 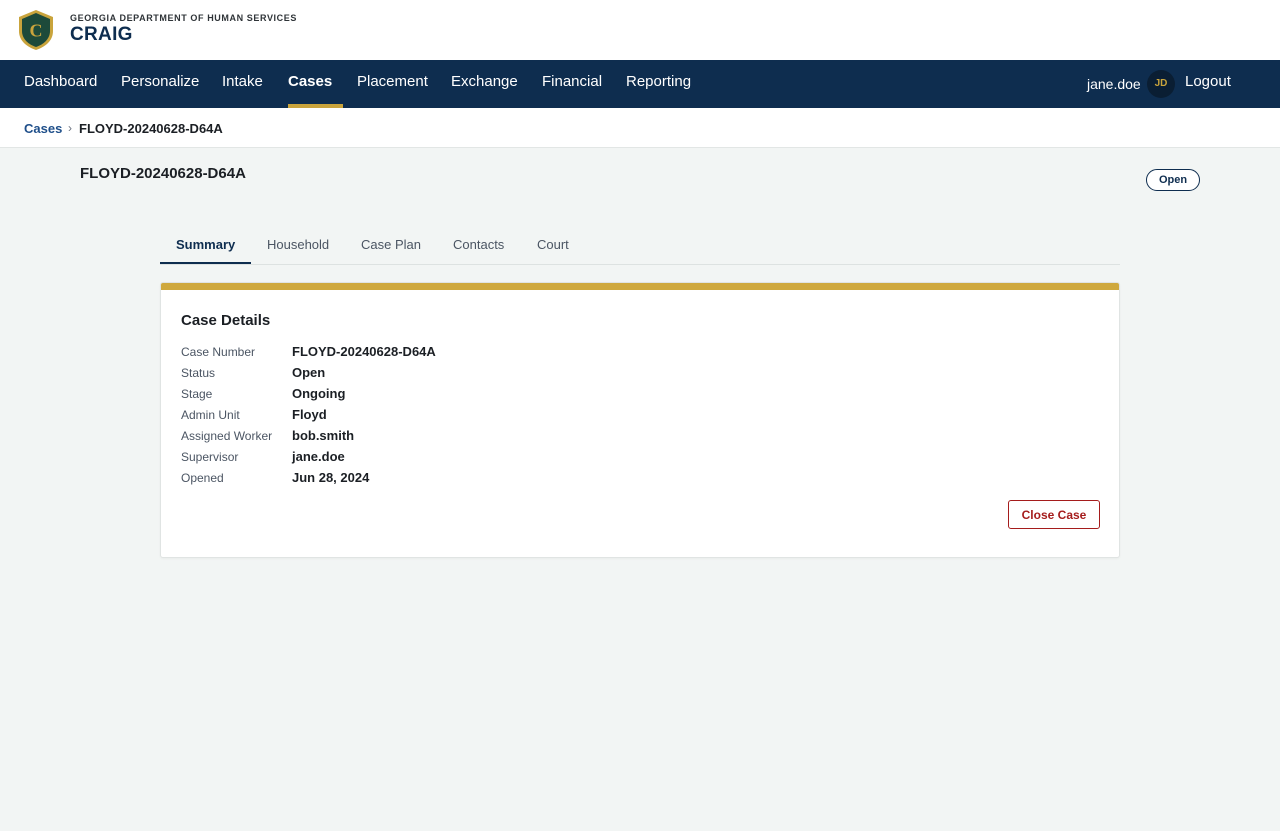 I want to click on avatar: JD, so click(x=1161, y=84).